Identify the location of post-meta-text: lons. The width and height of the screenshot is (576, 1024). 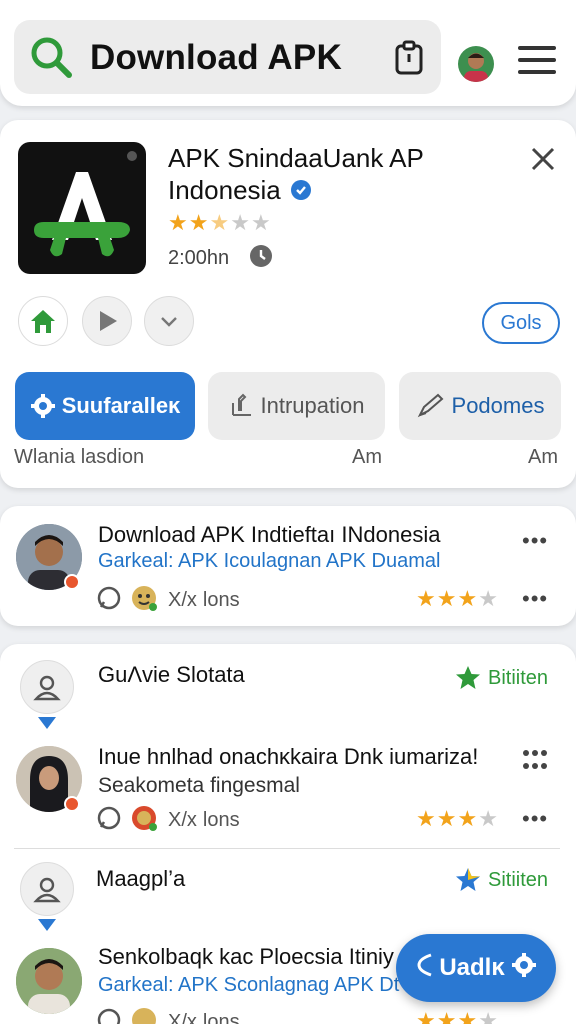
(221, 600).